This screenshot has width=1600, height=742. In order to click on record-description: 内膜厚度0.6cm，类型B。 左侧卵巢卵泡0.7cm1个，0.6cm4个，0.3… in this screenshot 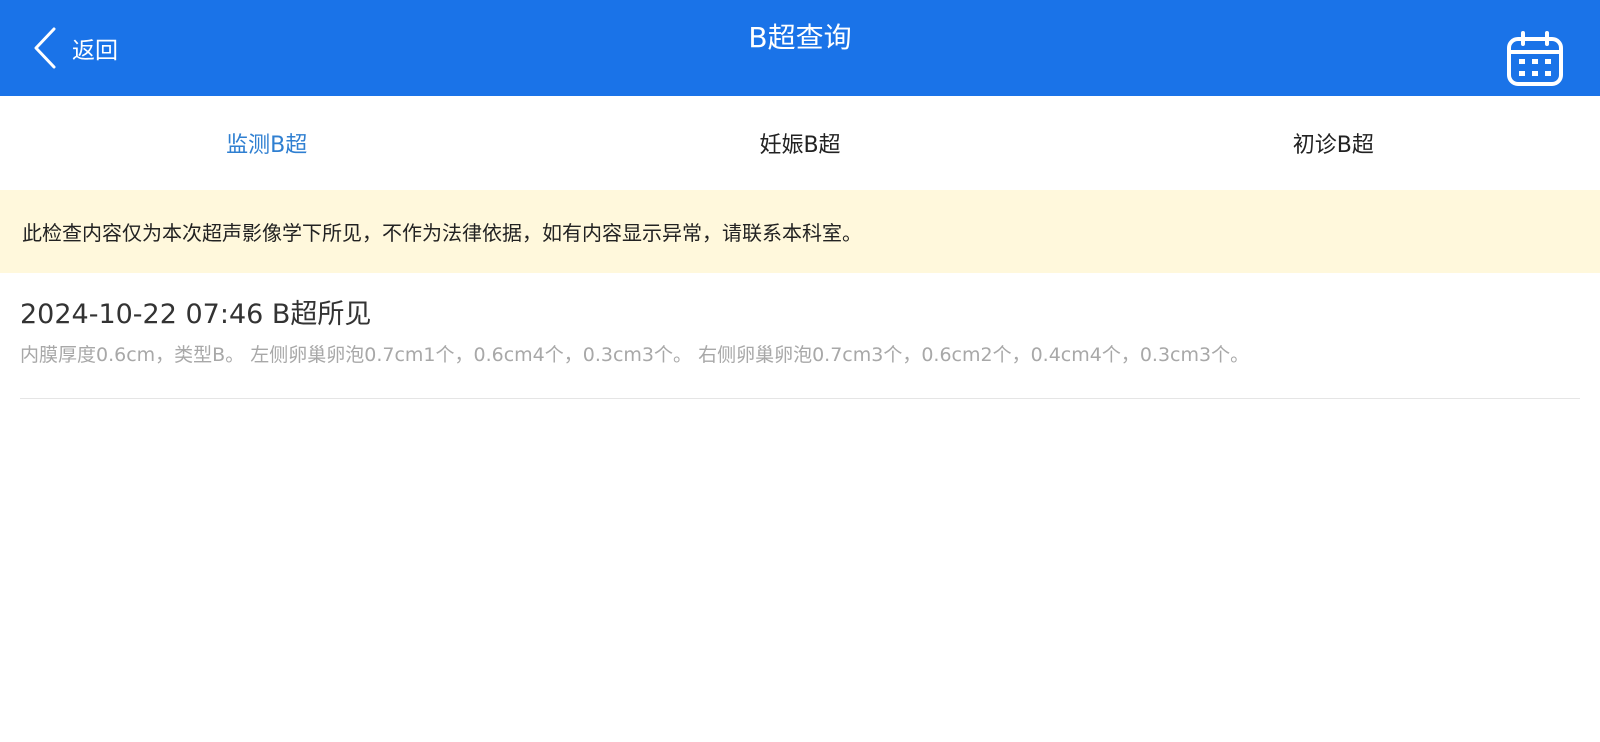, I will do `click(635, 355)`.